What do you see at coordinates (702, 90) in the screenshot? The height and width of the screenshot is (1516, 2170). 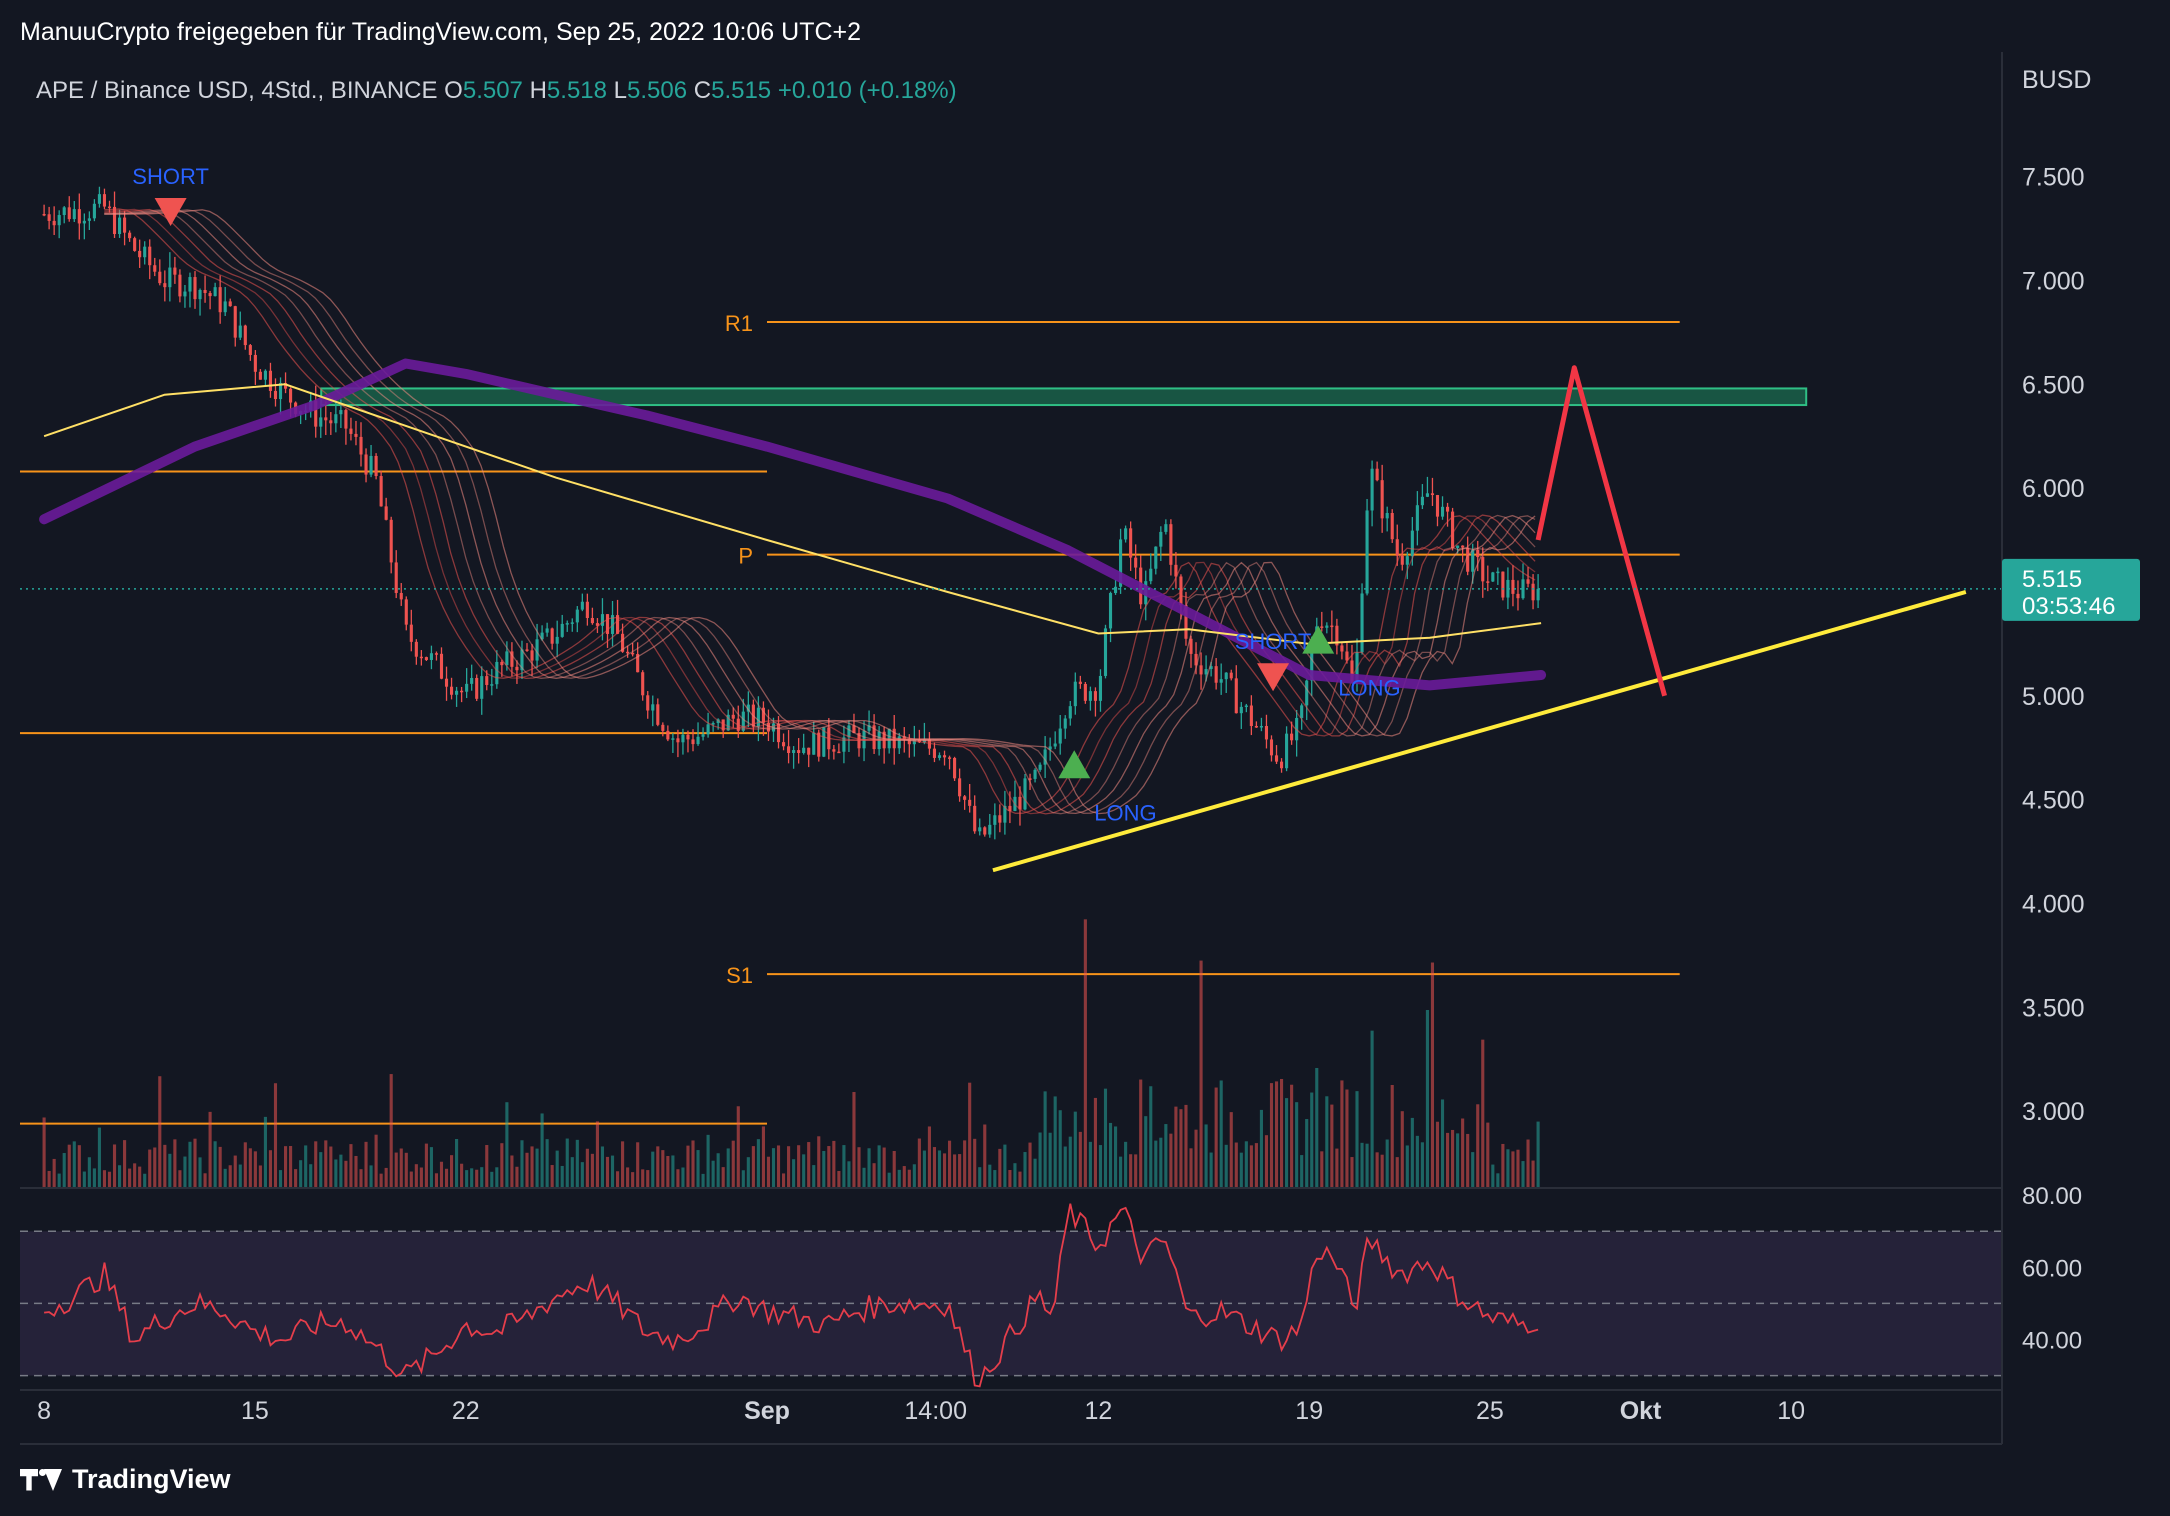 I see `legend-part: C` at bounding box center [702, 90].